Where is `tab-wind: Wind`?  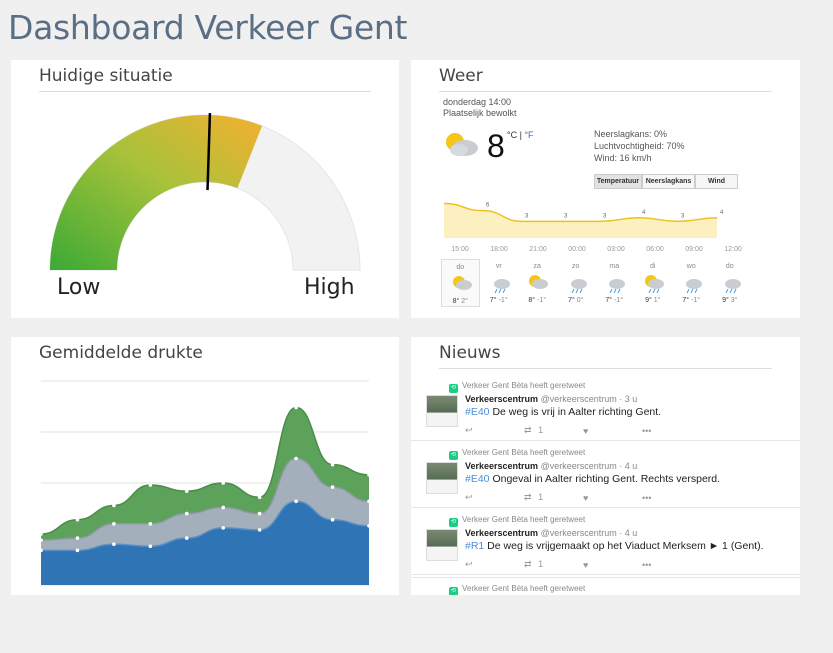
tab-wind: Wind is located at coordinates (716, 181).